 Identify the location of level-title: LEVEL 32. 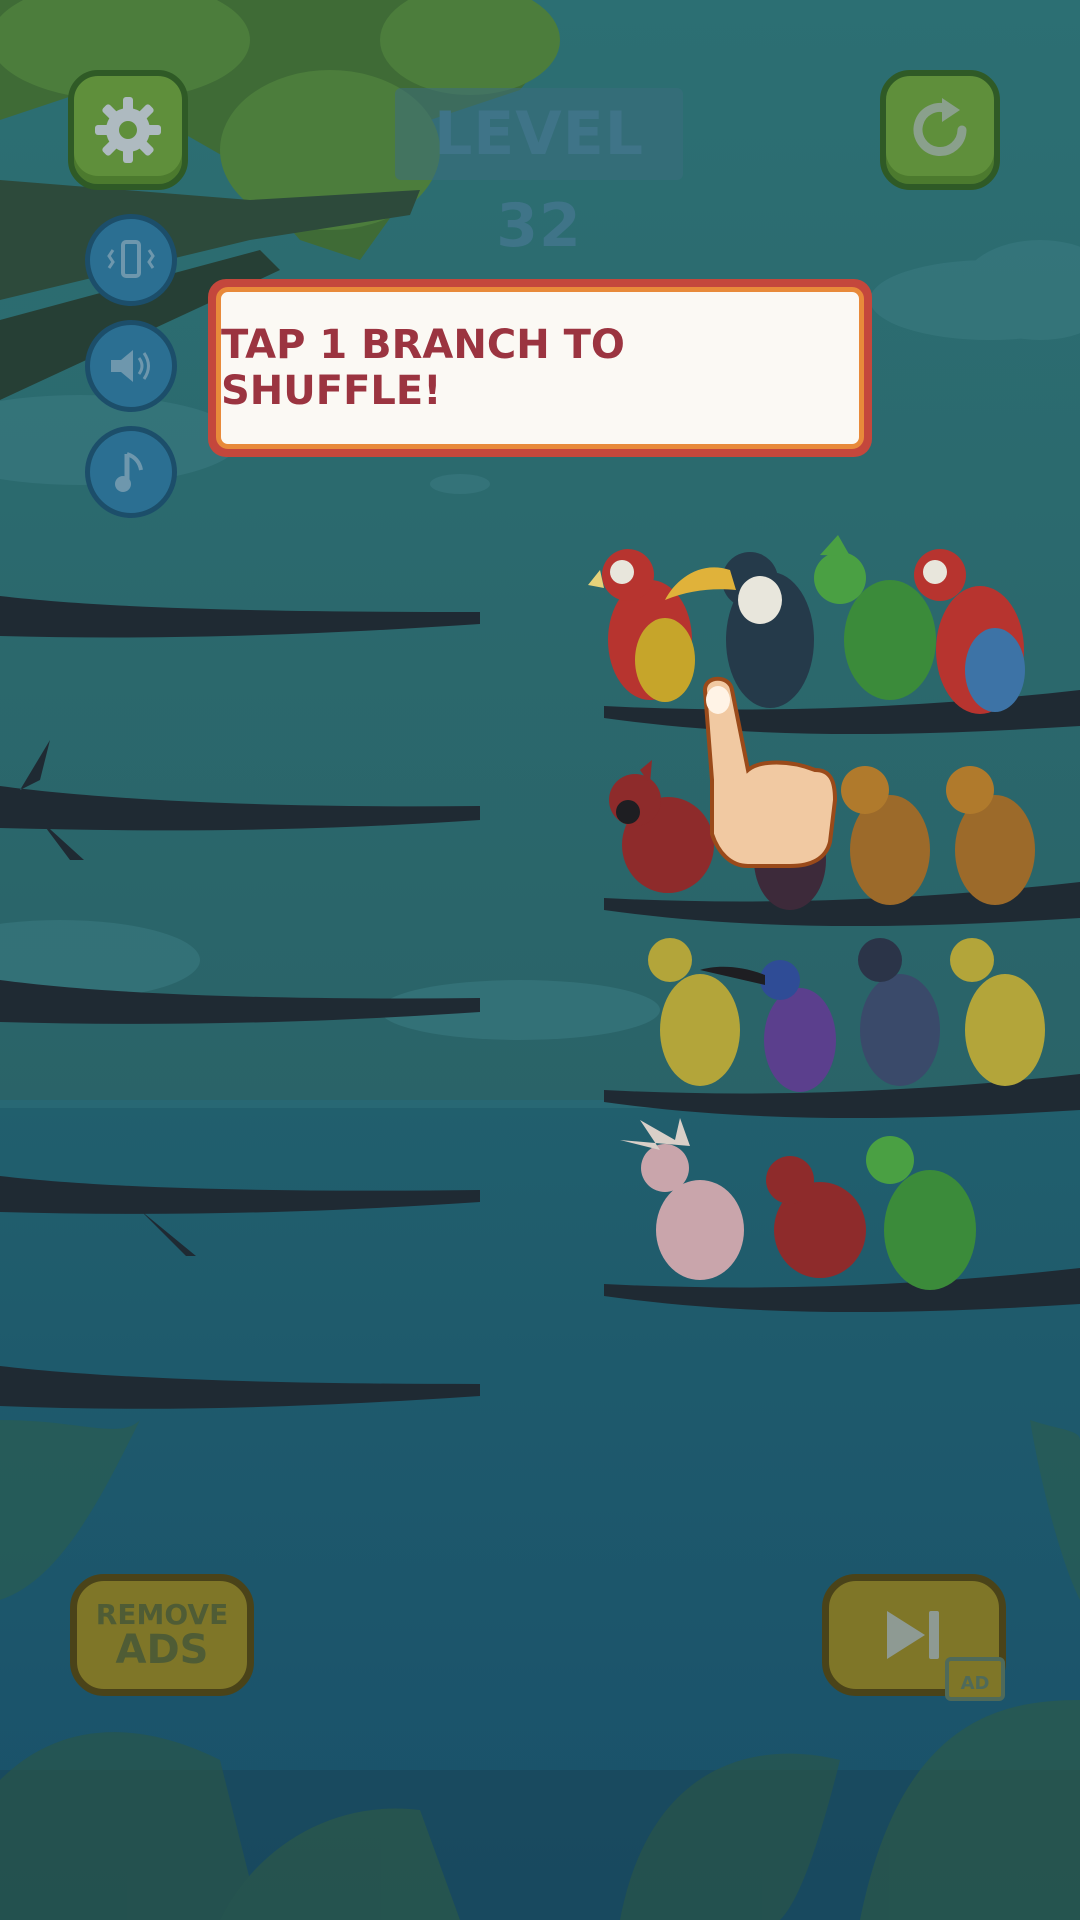
(539, 174).